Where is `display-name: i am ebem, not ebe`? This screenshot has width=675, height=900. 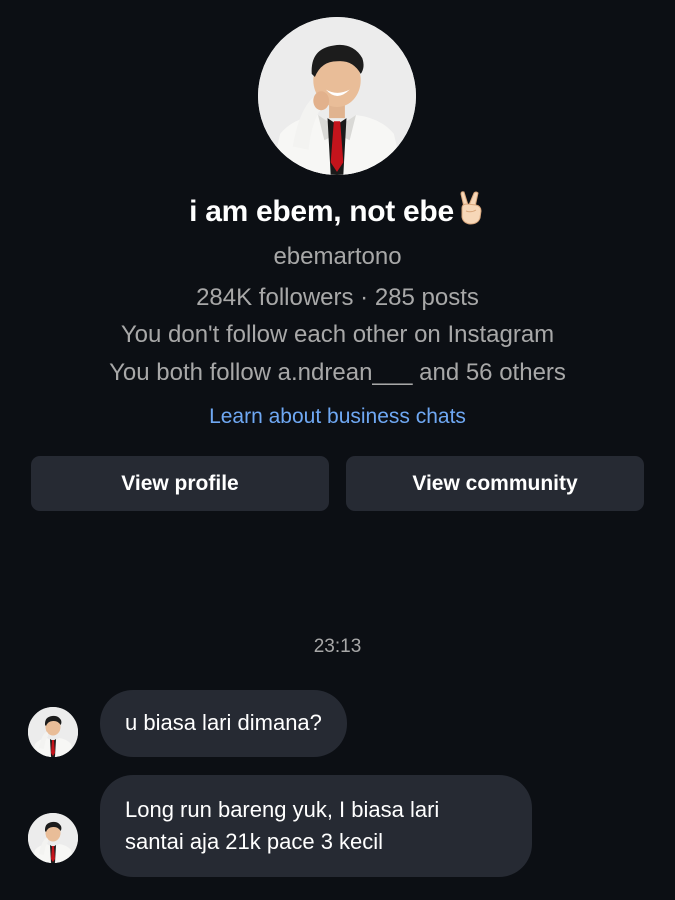
display-name: i am ebem, not ebe is located at coordinates (337, 210).